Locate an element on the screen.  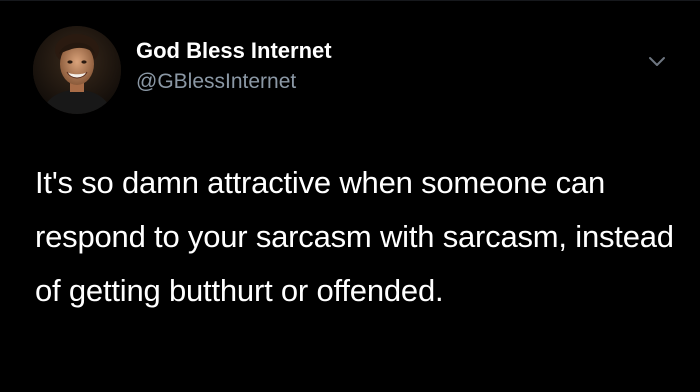
avatar is located at coordinates (77, 70).